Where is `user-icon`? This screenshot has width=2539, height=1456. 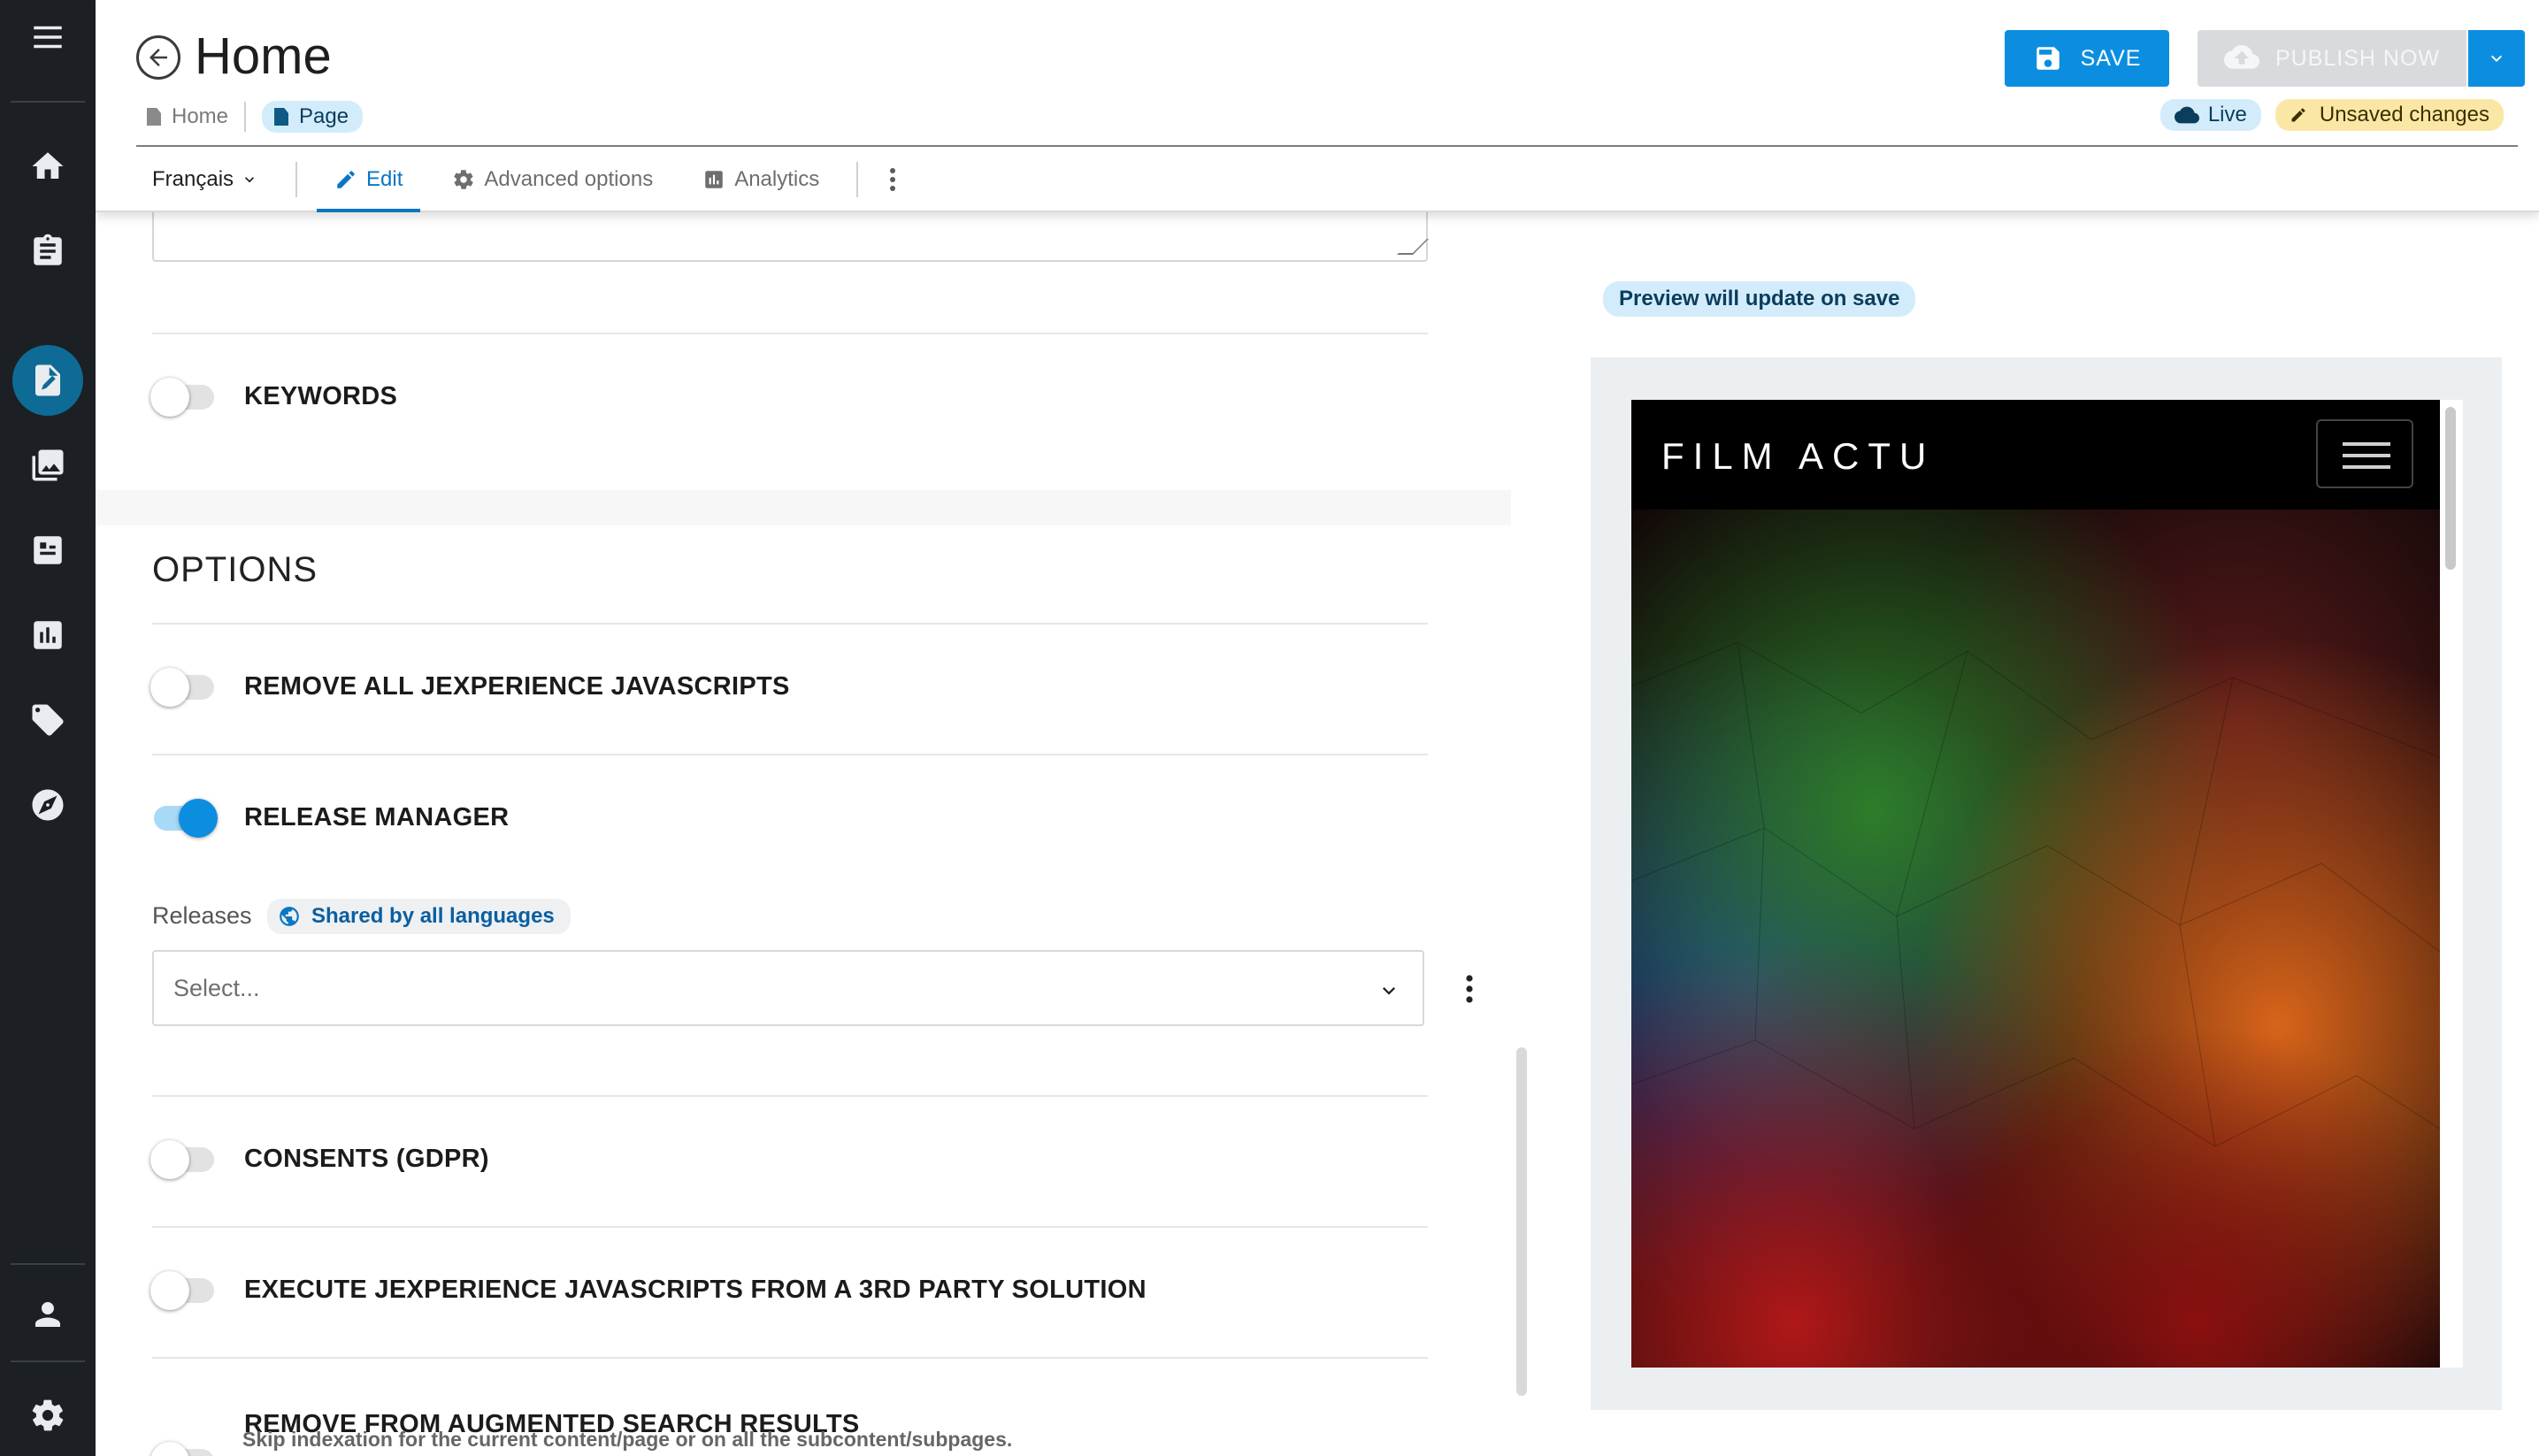 user-icon is located at coordinates (47, 1314).